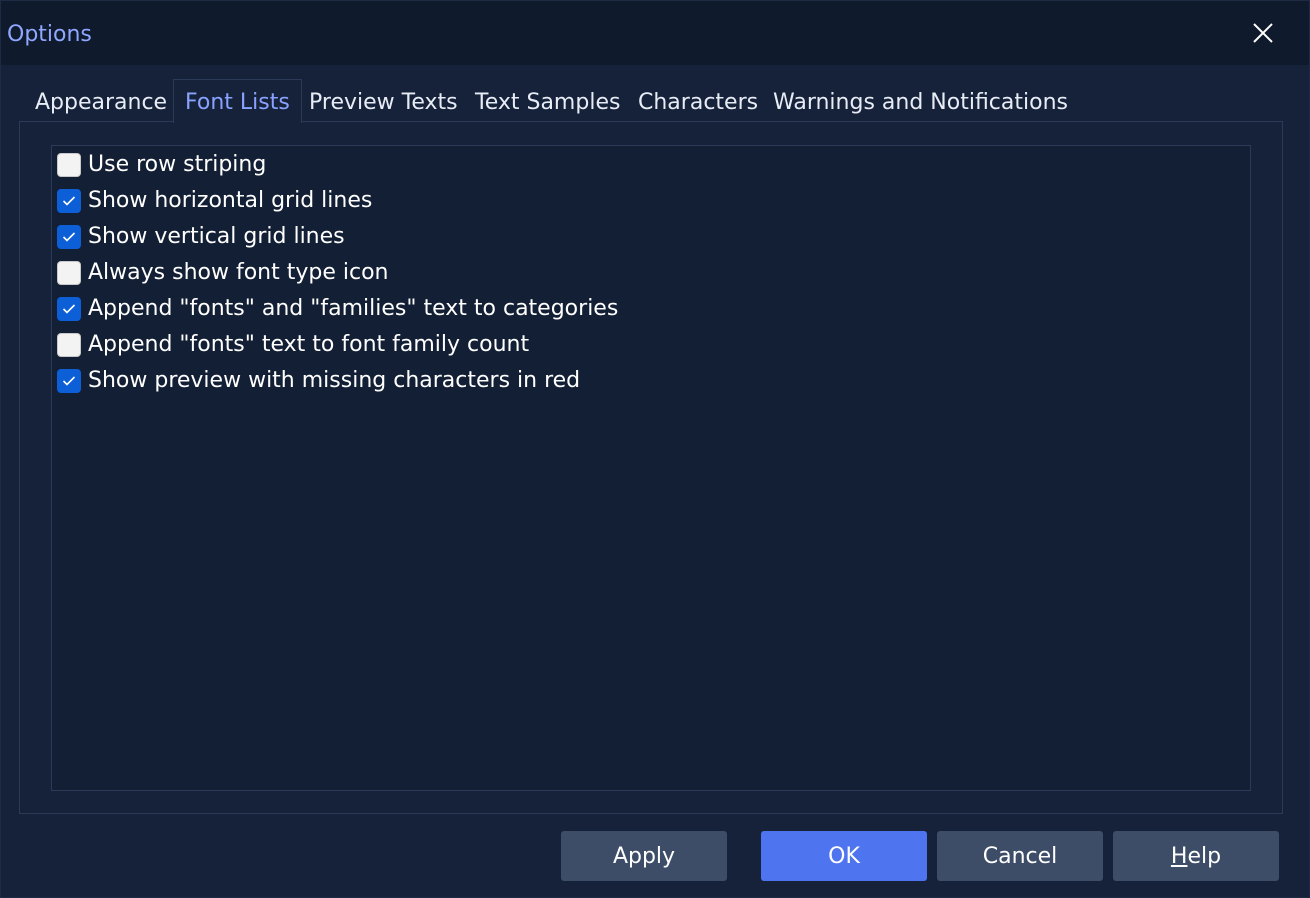  Describe the element at coordinates (237, 101) in the screenshot. I see `tab-font-lists: Font Lists` at that location.